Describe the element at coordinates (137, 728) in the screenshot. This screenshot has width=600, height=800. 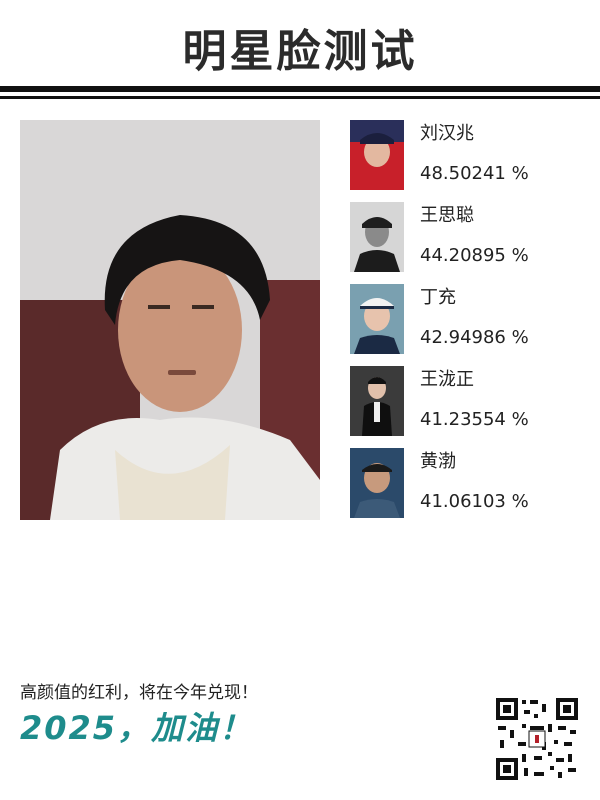
I see `cheer-text: 2025，加油！` at that location.